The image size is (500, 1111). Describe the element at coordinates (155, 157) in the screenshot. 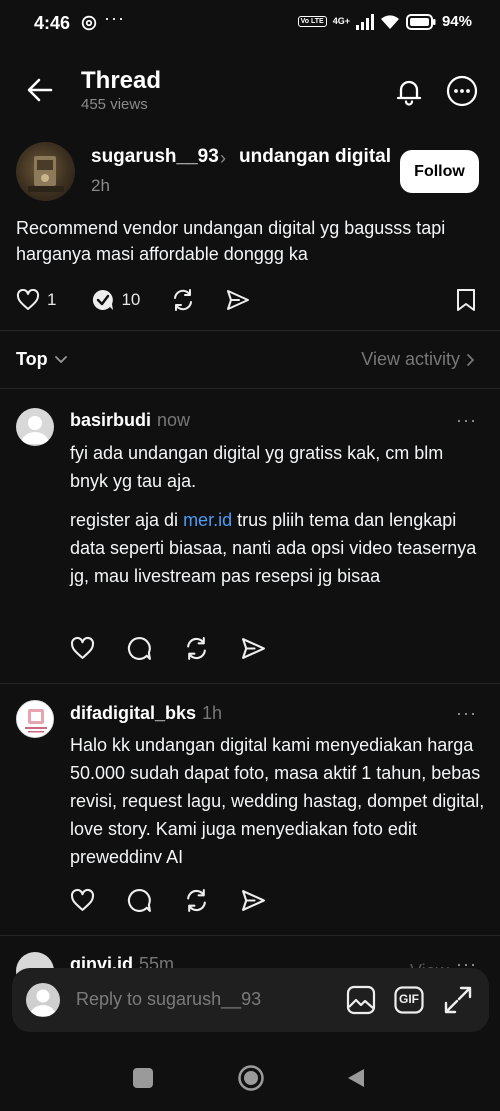

I see `op-username: sugarush__93` at that location.